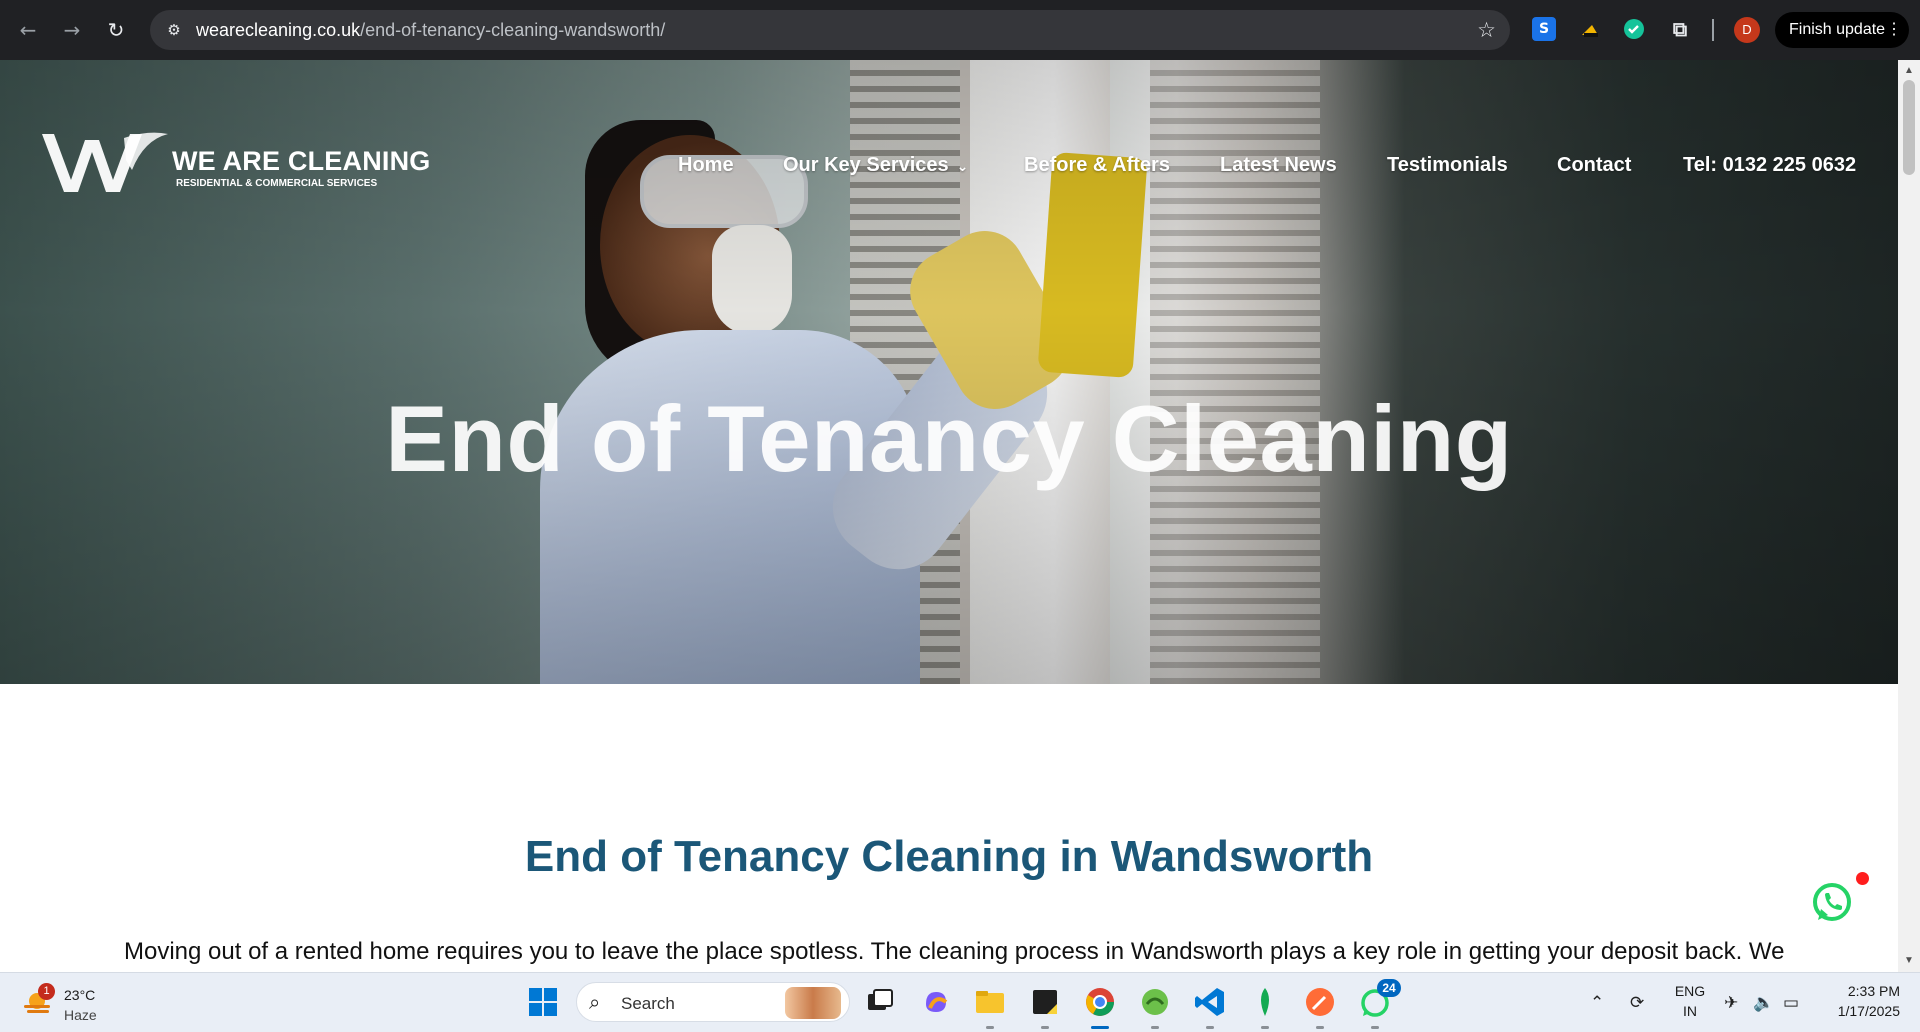 The height and width of the screenshot is (1032, 1920). Describe the element at coordinates (28, 30) in the screenshot. I see `back-icon: ←` at that location.